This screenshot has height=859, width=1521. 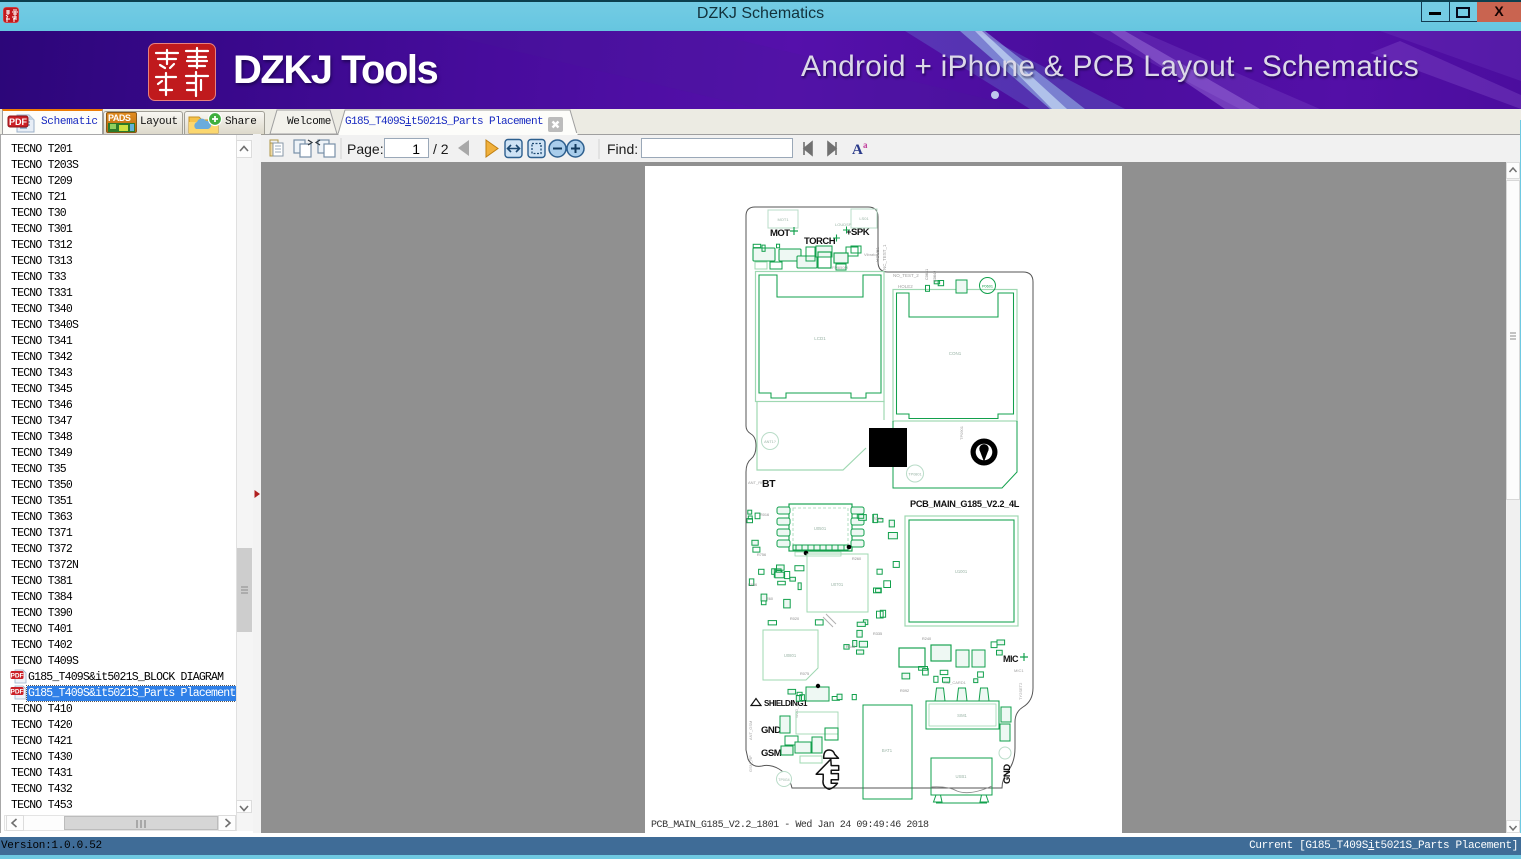 I want to click on svg-text: TORCH, so click(x=820, y=241).